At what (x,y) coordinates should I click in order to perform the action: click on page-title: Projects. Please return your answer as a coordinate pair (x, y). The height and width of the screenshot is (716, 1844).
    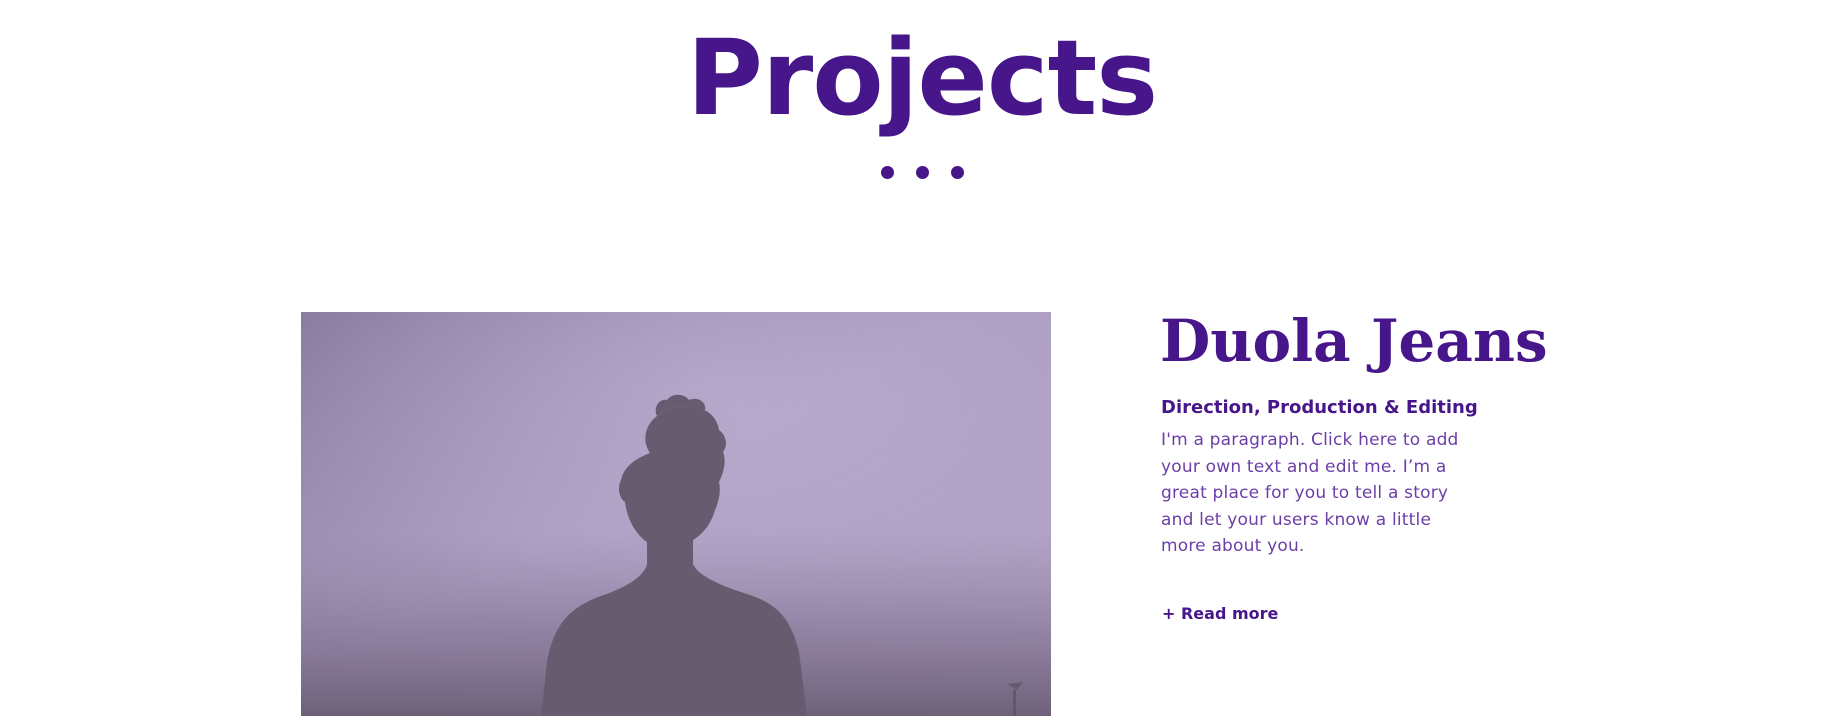
    Looking at the image, I should click on (922, 78).